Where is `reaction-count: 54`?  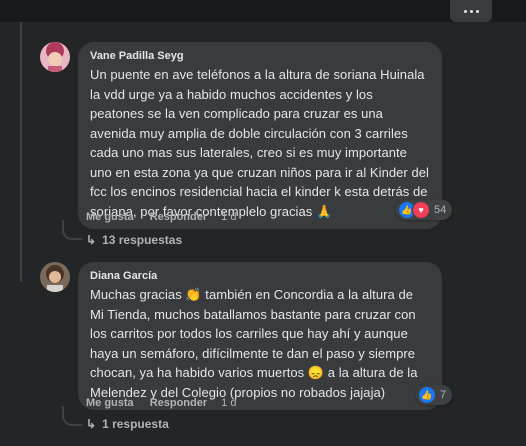
reaction-count: 54 is located at coordinates (440, 210).